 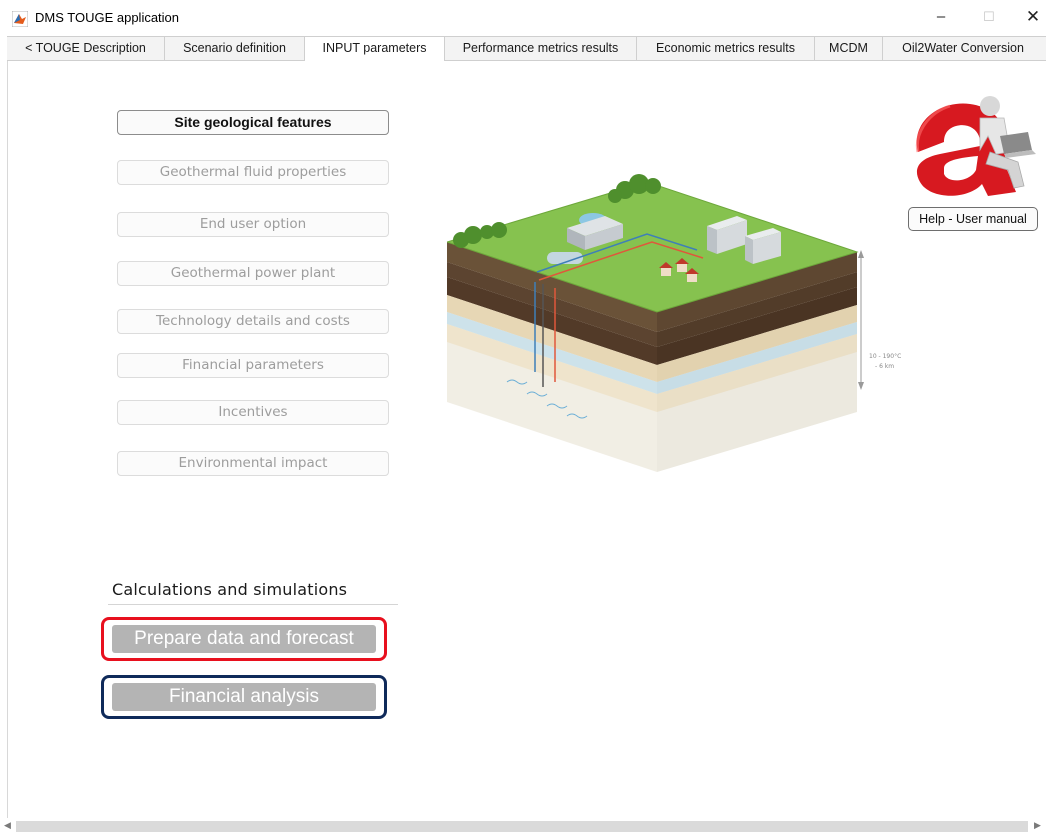 What do you see at coordinates (726, 49) in the screenshot?
I see `tab-economic-metrics: Economic metrics results` at bounding box center [726, 49].